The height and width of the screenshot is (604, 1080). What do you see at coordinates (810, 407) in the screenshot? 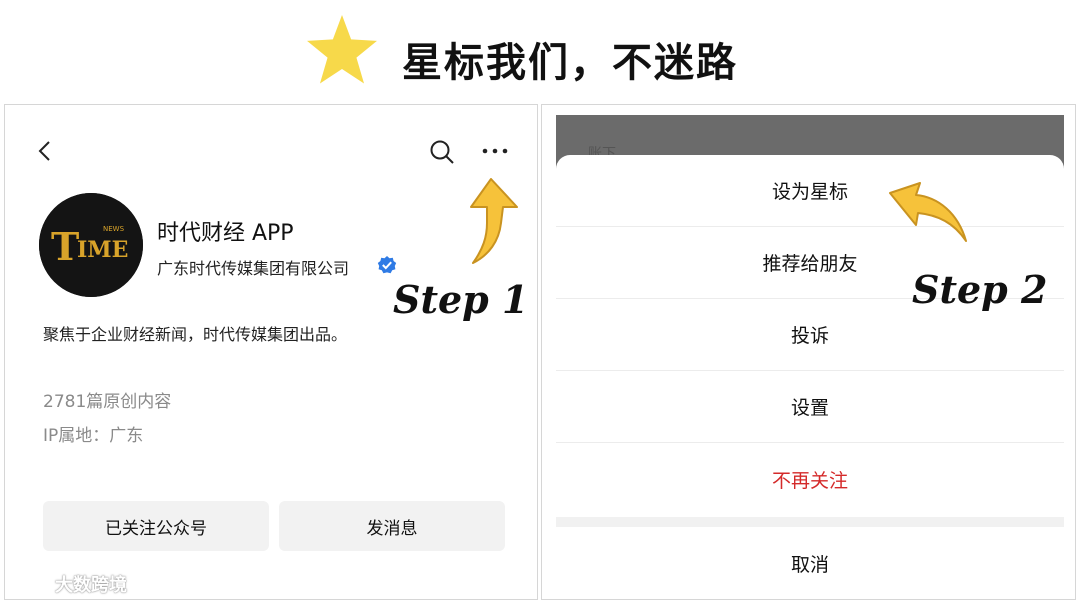
I see `menu-item-settings: 设置` at bounding box center [810, 407].